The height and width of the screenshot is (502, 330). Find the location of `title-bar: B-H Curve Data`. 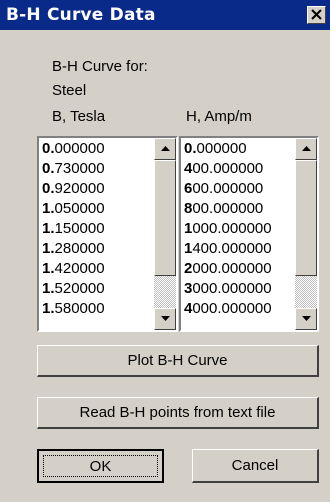

title-bar: B-H Curve Data is located at coordinates (165, 15).